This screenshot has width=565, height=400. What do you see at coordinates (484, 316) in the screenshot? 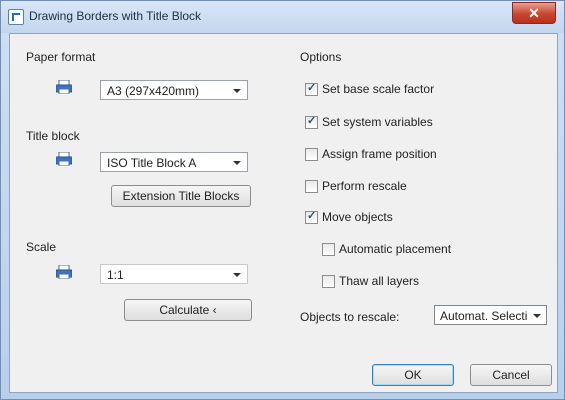
I see `objects-to-rescale-value: Automat. Selecti` at bounding box center [484, 316].